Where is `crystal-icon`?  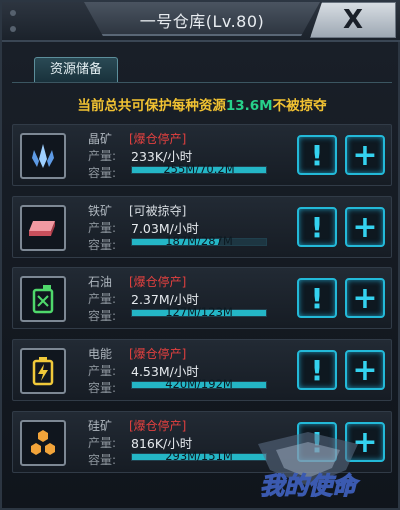 crystal-icon is located at coordinates (43, 156).